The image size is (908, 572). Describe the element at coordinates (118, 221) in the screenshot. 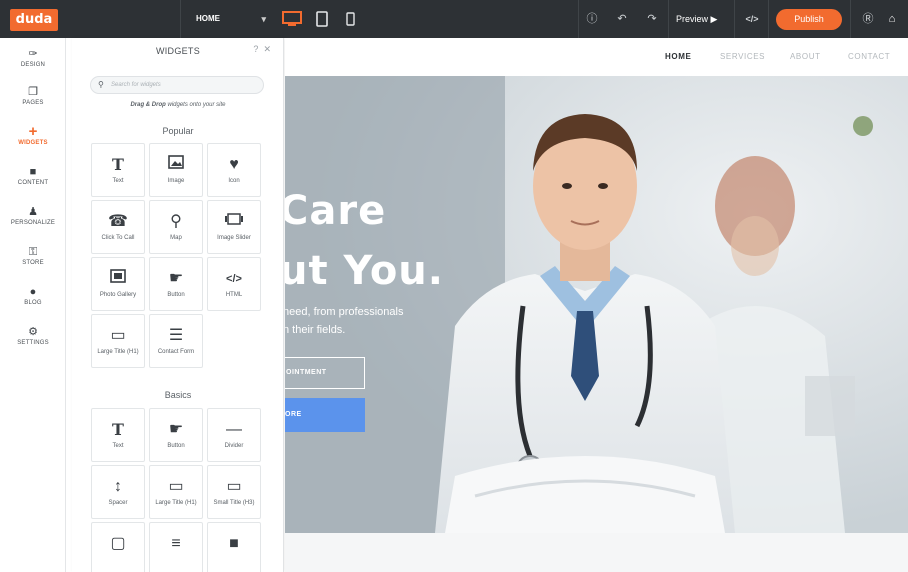

I see `phone-icon: ☎` at that location.